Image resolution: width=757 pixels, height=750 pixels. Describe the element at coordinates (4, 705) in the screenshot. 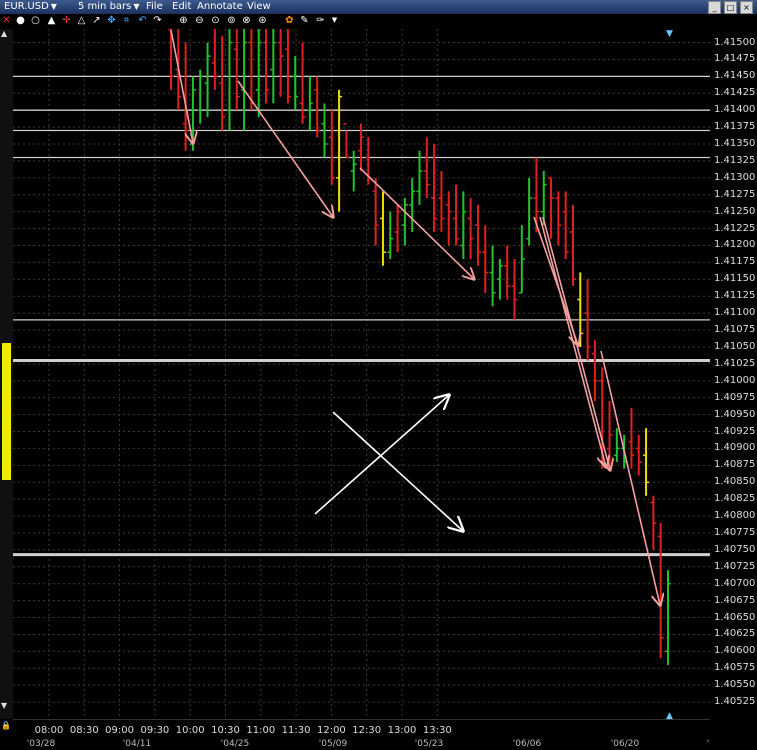

I see `scroll-down-icon: ▼` at that location.